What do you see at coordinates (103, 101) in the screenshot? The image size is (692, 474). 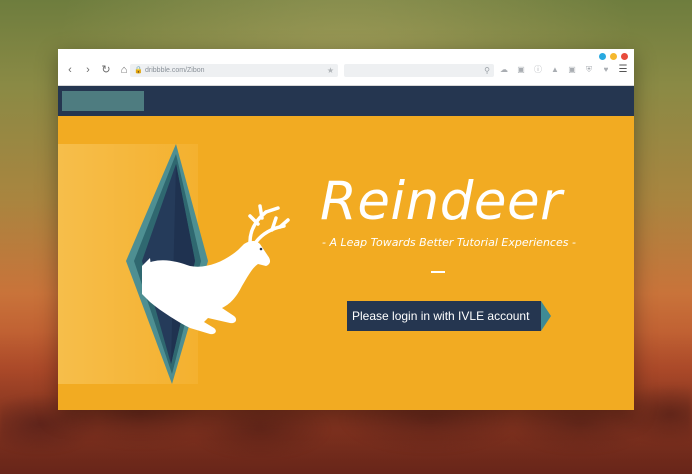 I see `site-logo` at bounding box center [103, 101].